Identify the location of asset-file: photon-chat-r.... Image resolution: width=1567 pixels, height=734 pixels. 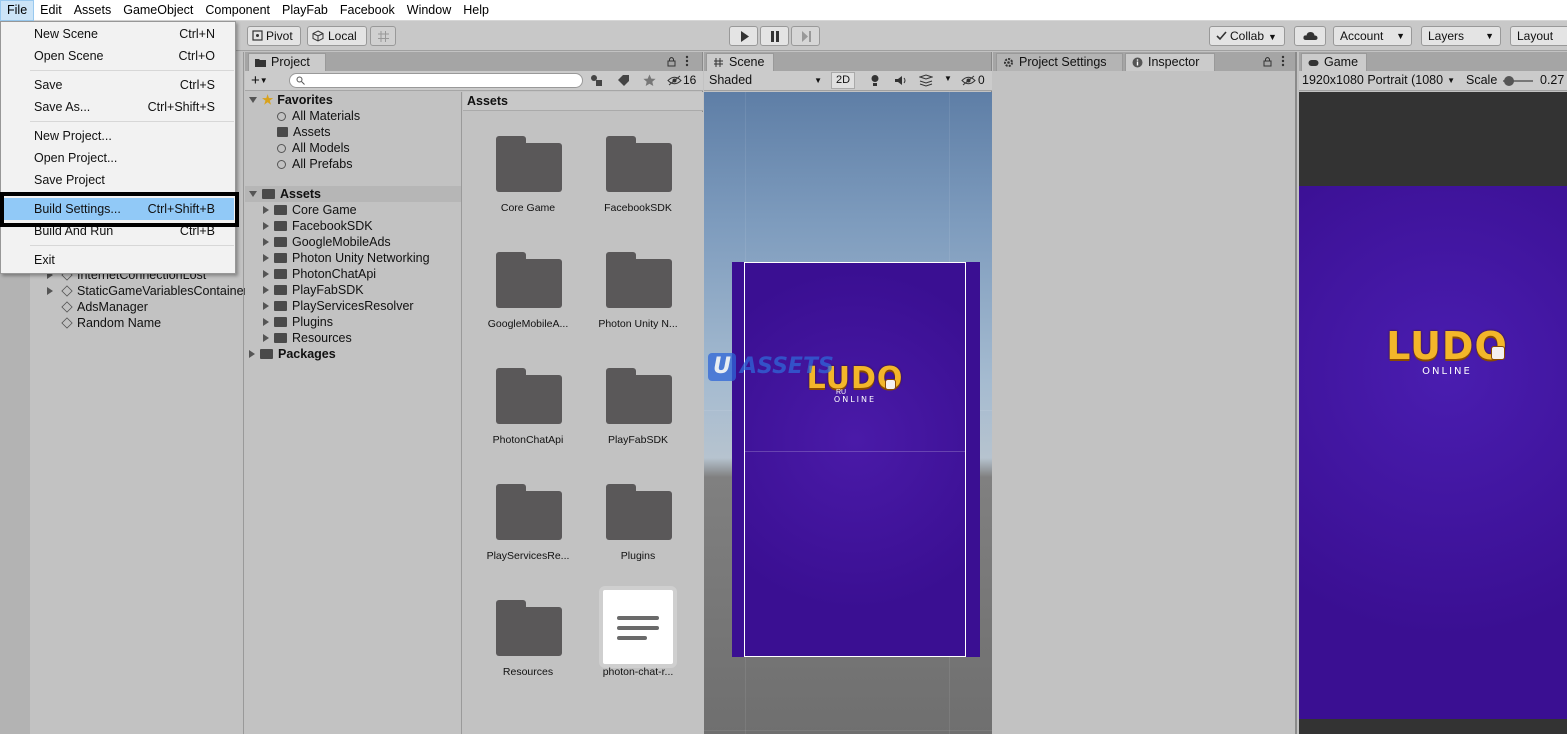
(638, 635).